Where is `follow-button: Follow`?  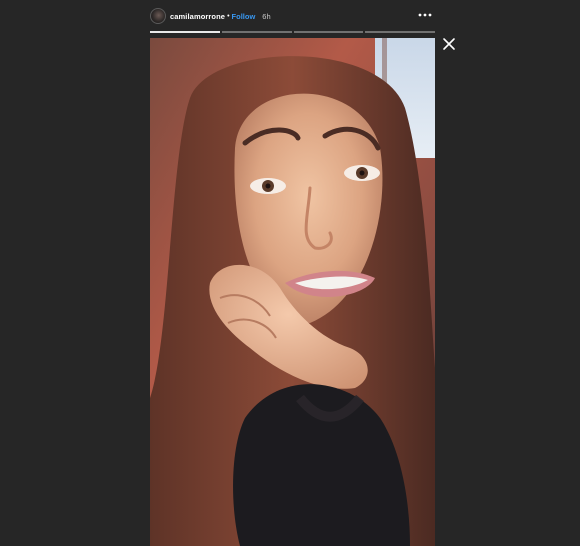 follow-button: Follow is located at coordinates (244, 16).